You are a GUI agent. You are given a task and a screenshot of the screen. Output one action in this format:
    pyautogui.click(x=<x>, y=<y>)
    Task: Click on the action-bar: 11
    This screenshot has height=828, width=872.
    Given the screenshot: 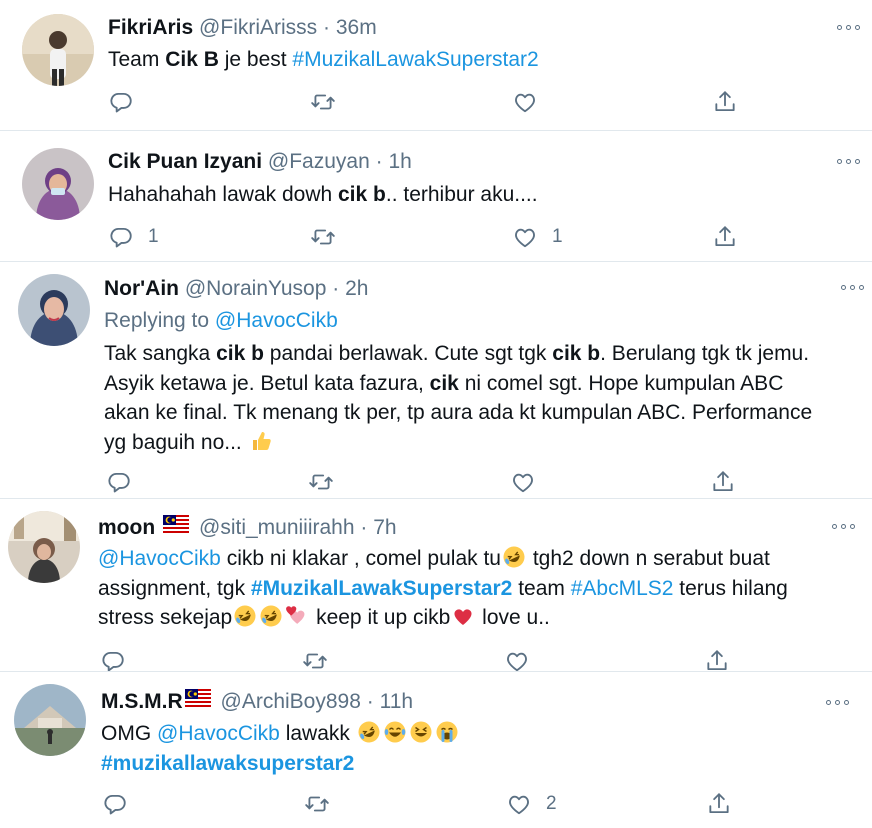 What is the action you would take?
    pyautogui.click(x=428, y=237)
    